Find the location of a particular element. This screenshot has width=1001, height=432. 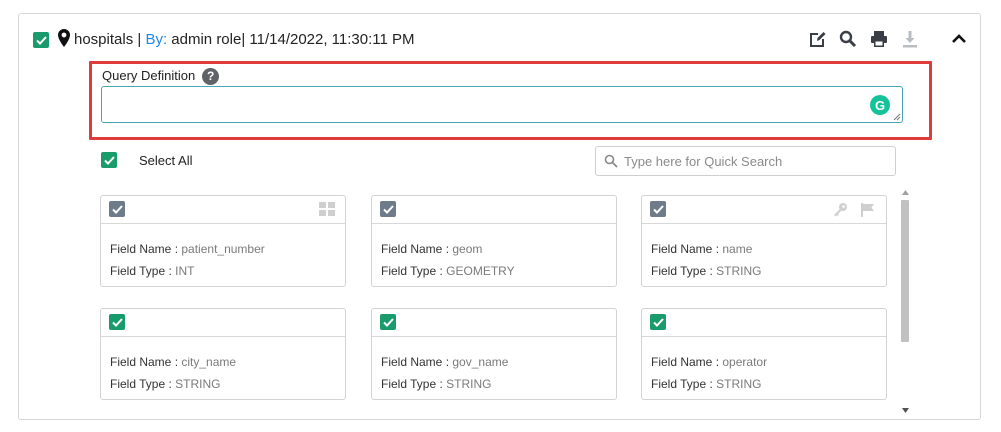

scroll-down-arrow is located at coordinates (905, 410).